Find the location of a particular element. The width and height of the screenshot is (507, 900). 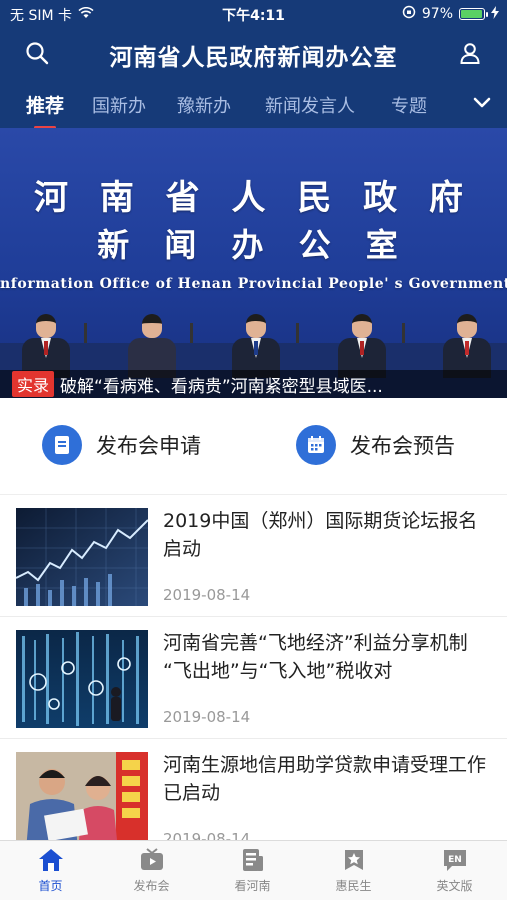

list-item: 2019中国（郑州）国际期货论坛报名启动 2019-08-14 is located at coordinates (253, 556).